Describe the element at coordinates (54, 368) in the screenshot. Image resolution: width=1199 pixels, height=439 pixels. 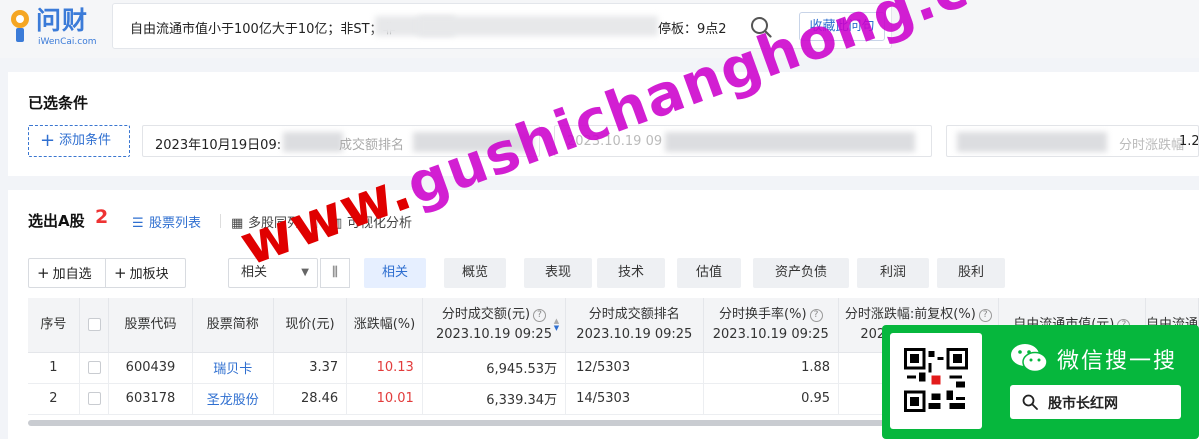
I see `cell-index: 1` at that location.